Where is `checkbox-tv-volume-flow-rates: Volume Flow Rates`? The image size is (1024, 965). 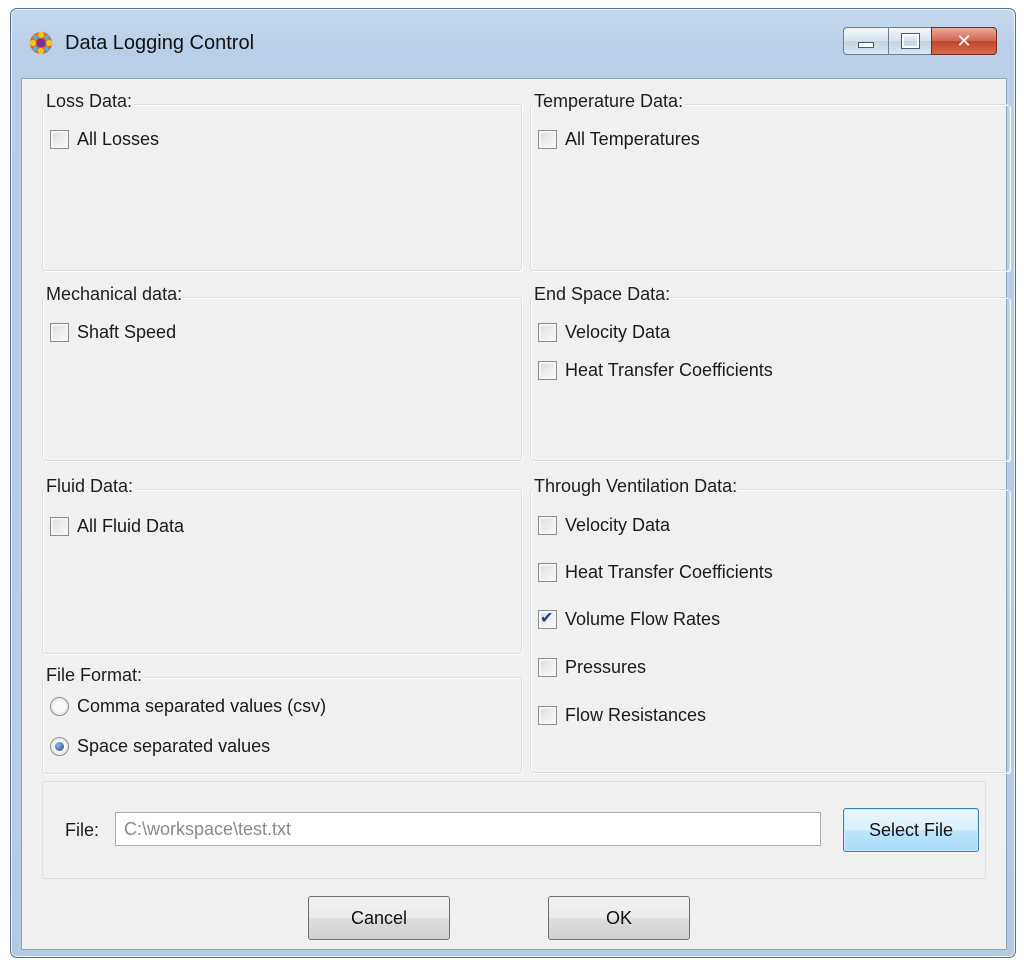 checkbox-tv-volume-flow-rates: Volume Flow Rates is located at coordinates (629, 619).